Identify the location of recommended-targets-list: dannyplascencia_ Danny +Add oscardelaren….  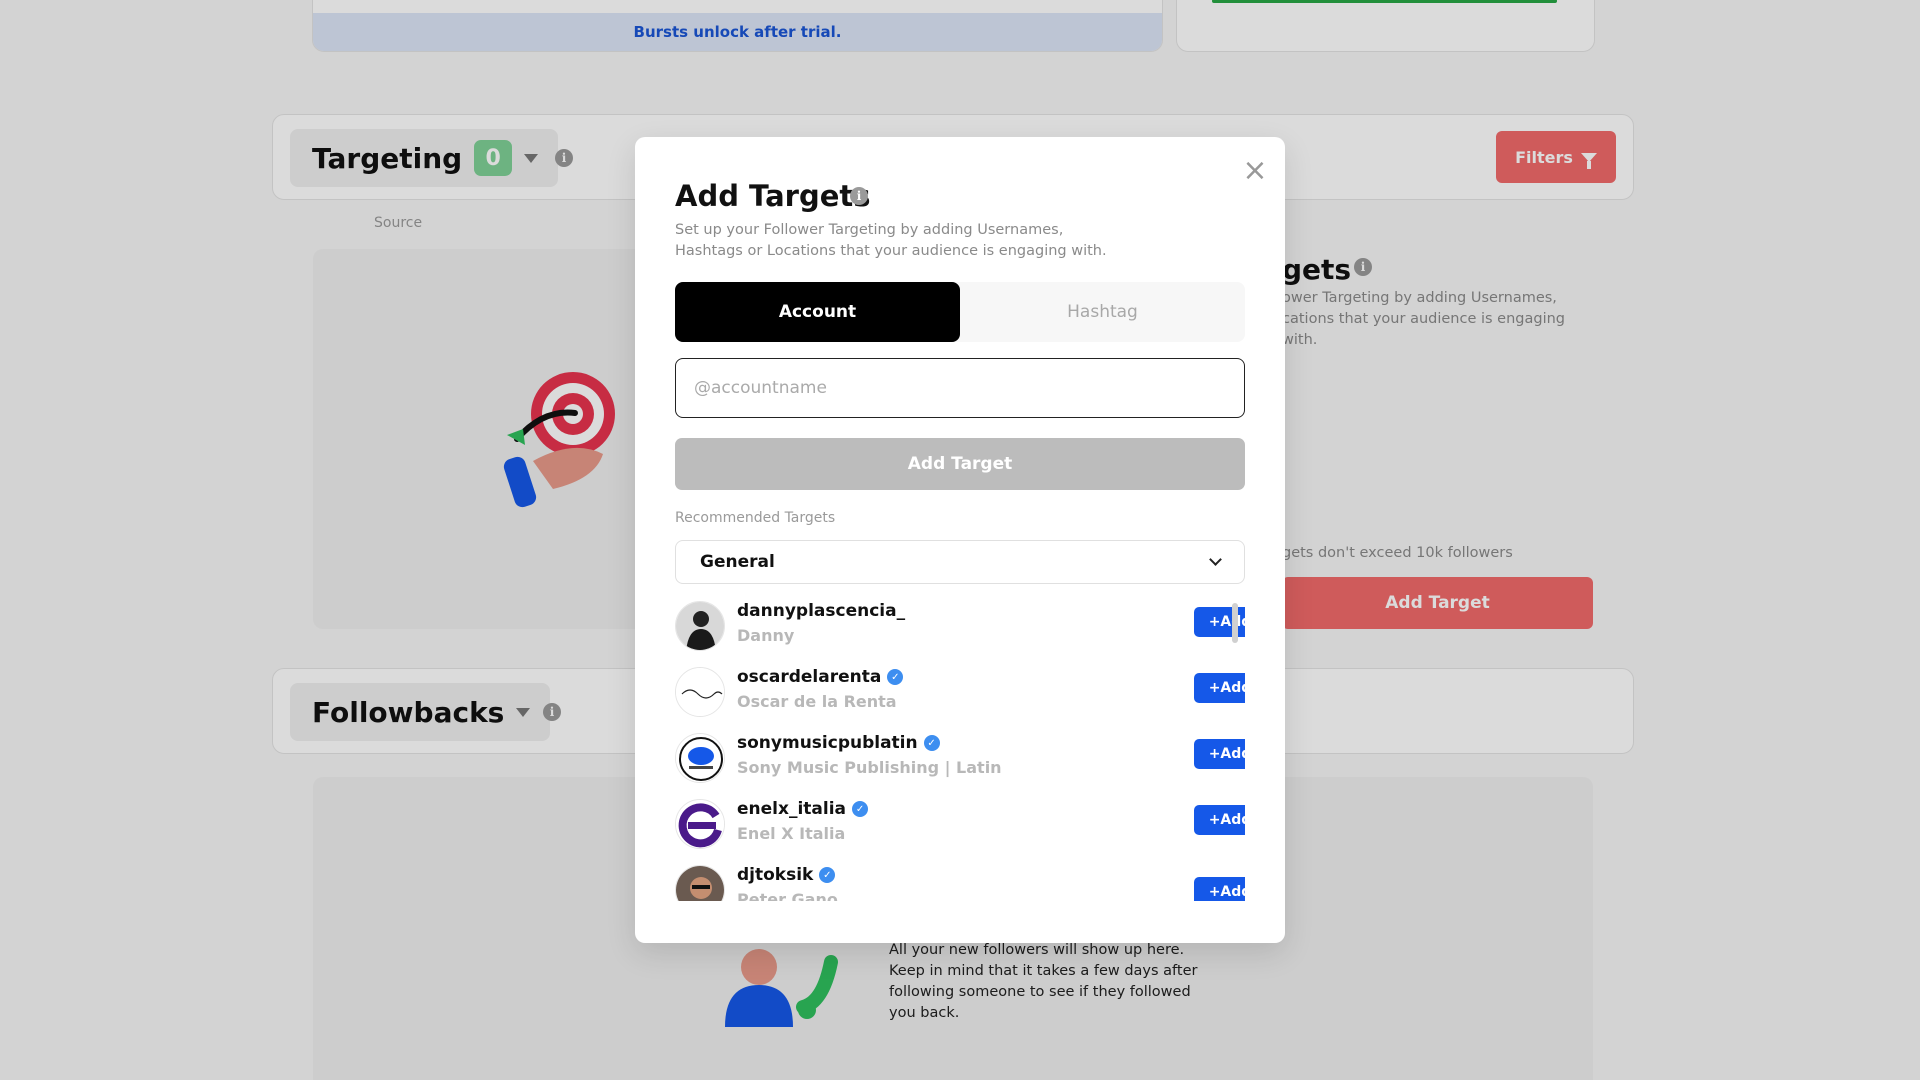
(960, 751).